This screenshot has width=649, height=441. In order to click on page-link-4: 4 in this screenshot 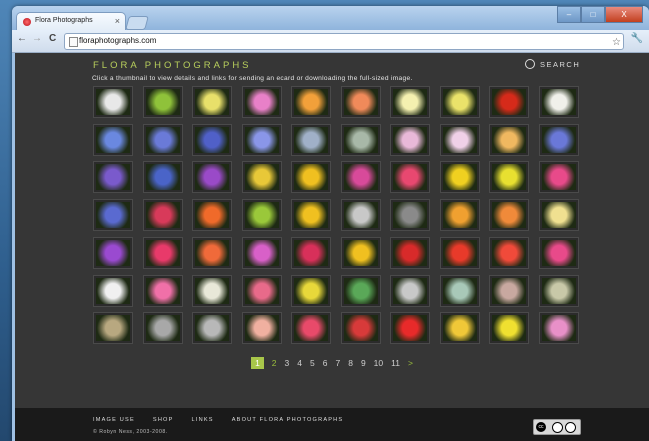, I will do `click(299, 363)`.